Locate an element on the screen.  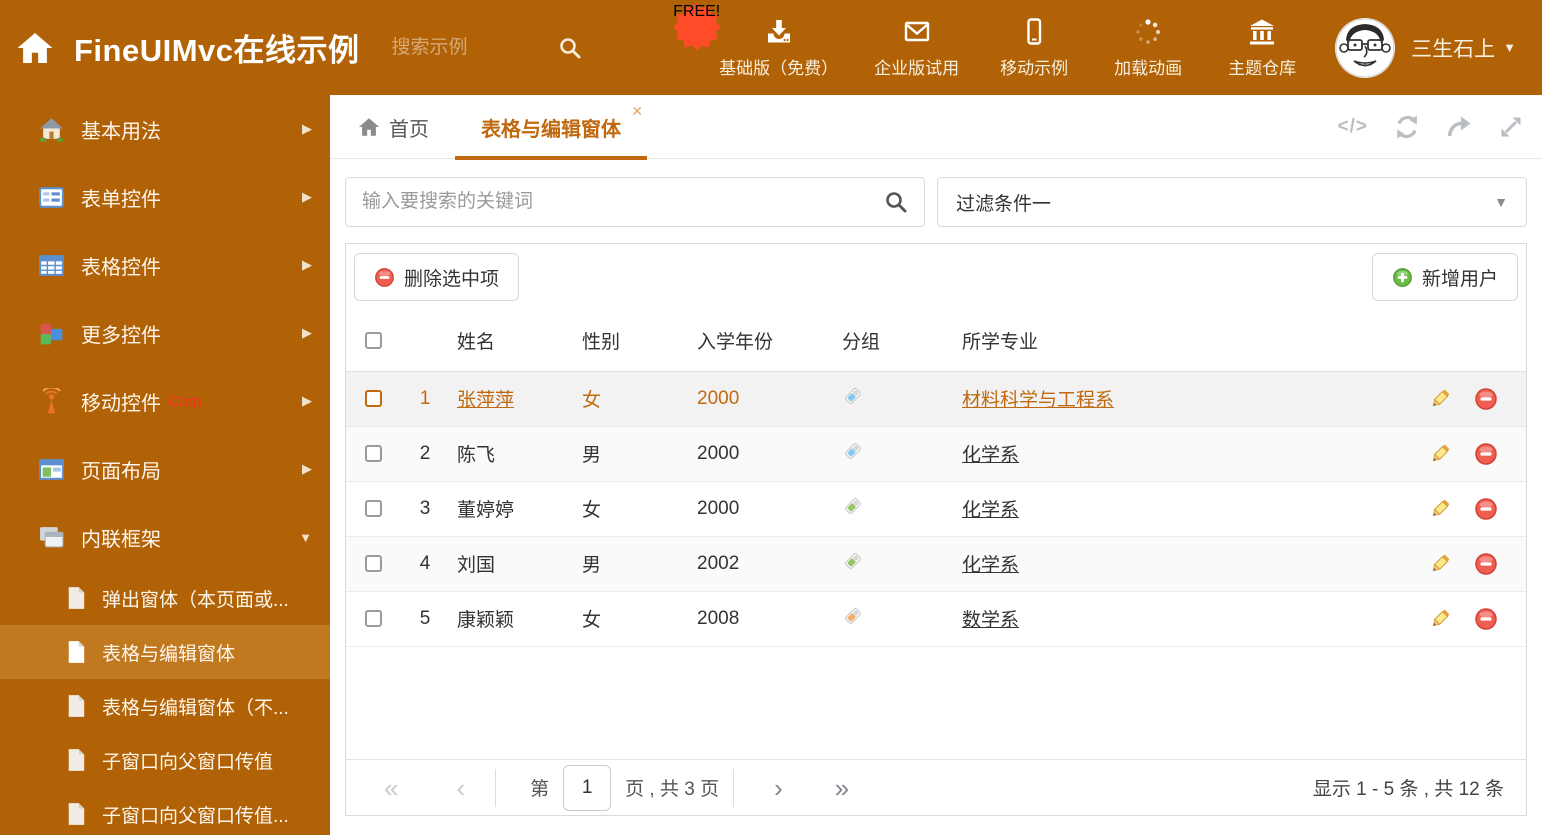
column-header-gender: 性别 is located at coordinates (631, 341).